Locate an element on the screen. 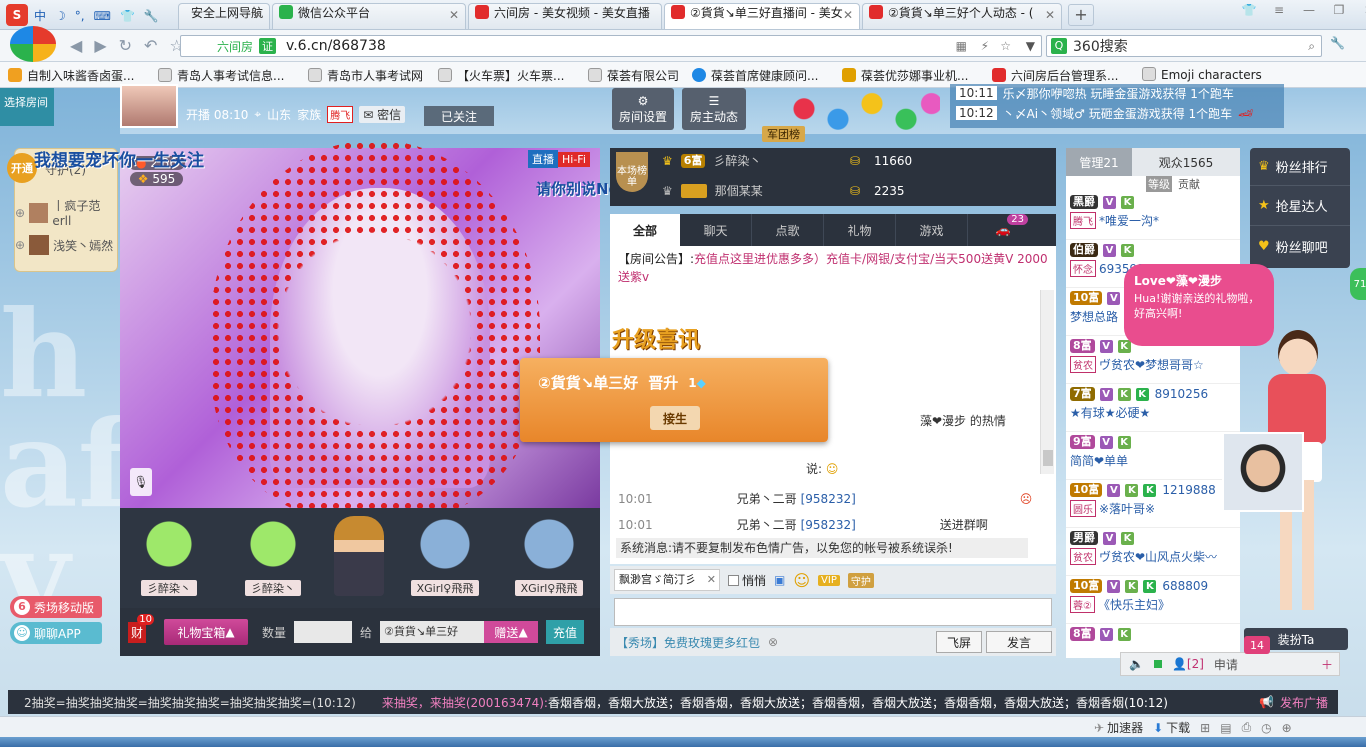  gift-box-button: 礼物宝箱 ▲ is located at coordinates (206, 632).